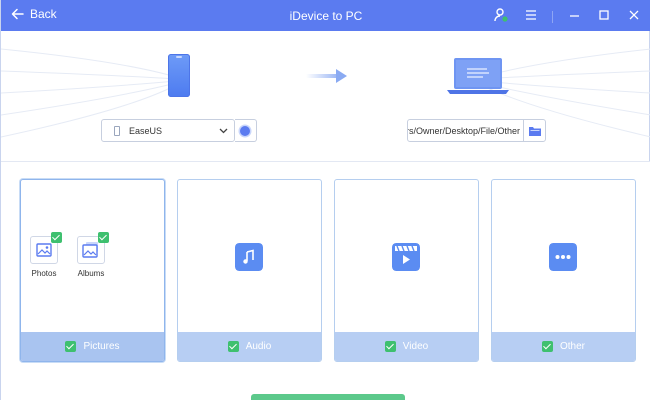 The image size is (650, 400). What do you see at coordinates (501, 15) in the screenshot?
I see `user-status-icon` at bounding box center [501, 15].